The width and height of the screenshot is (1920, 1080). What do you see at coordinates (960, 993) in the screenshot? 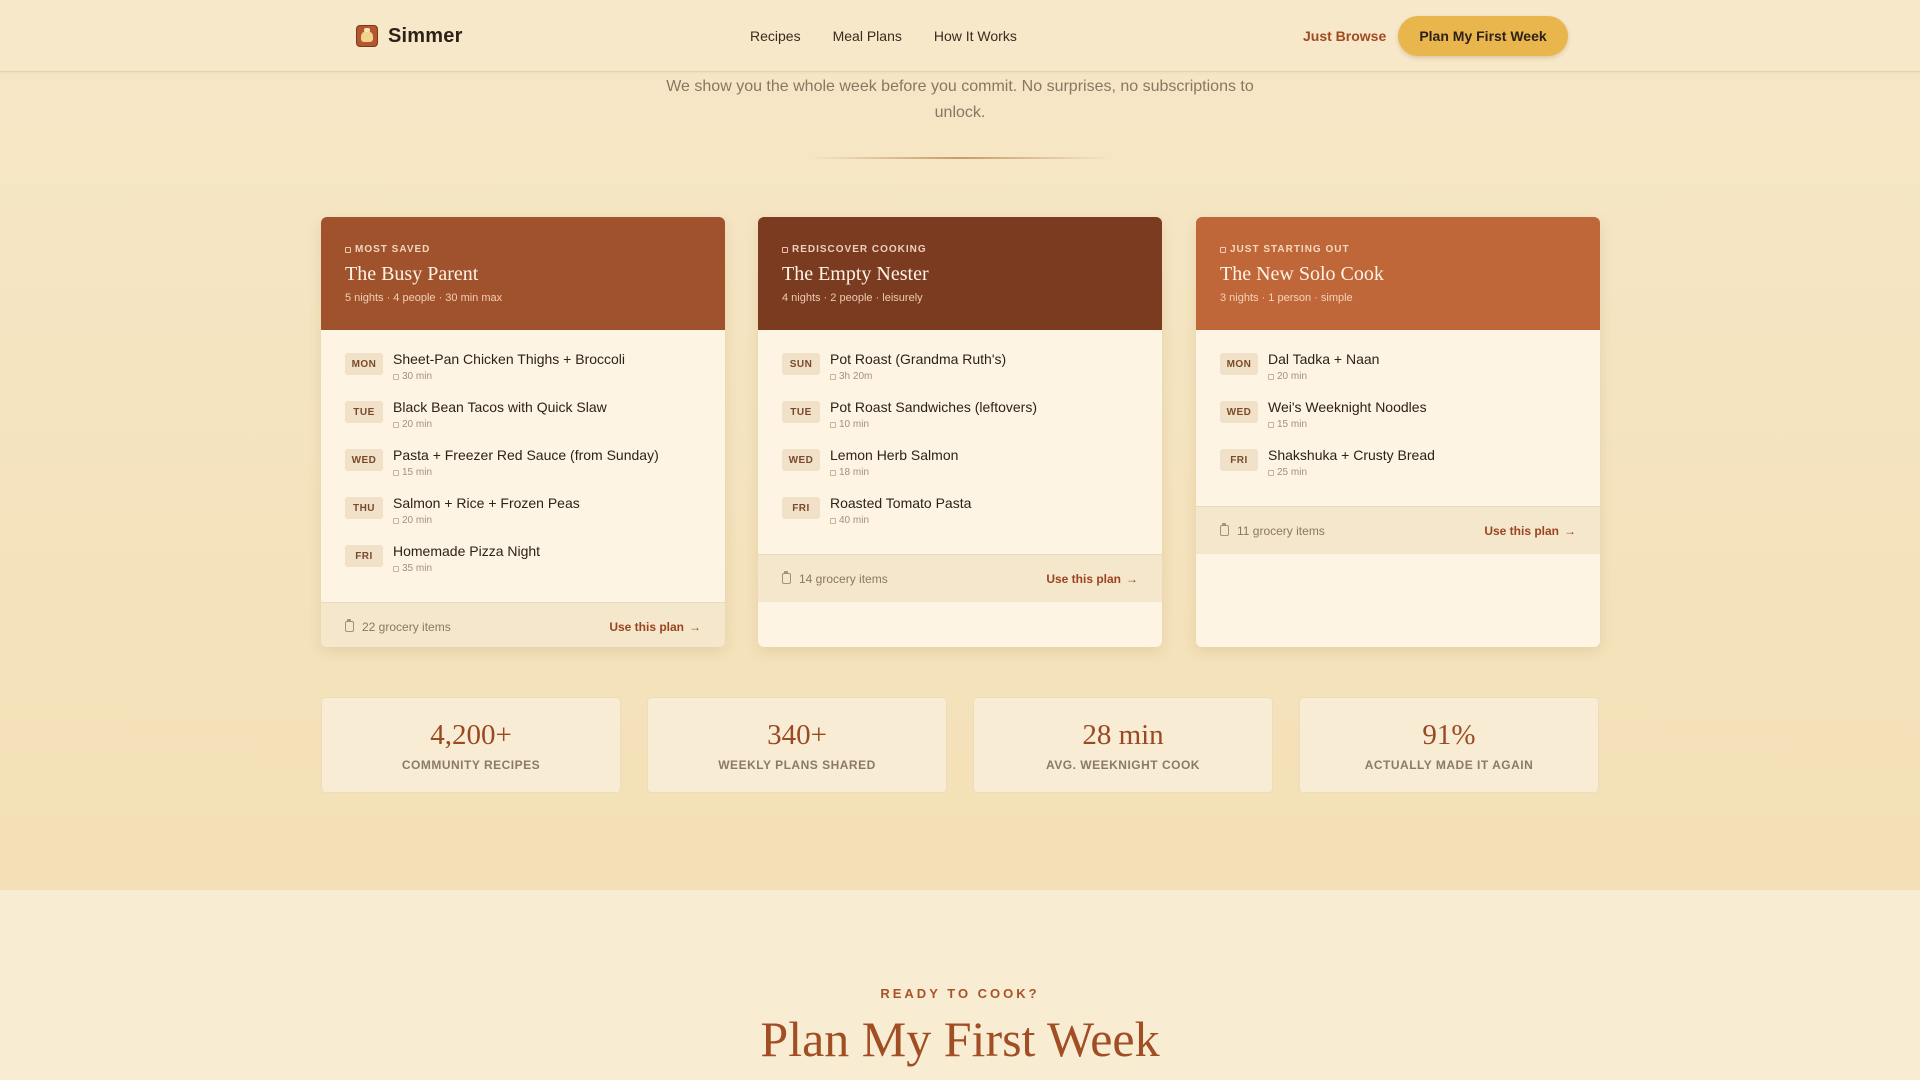
I see `ready-eyebrow: READY TO COOK?` at bounding box center [960, 993].